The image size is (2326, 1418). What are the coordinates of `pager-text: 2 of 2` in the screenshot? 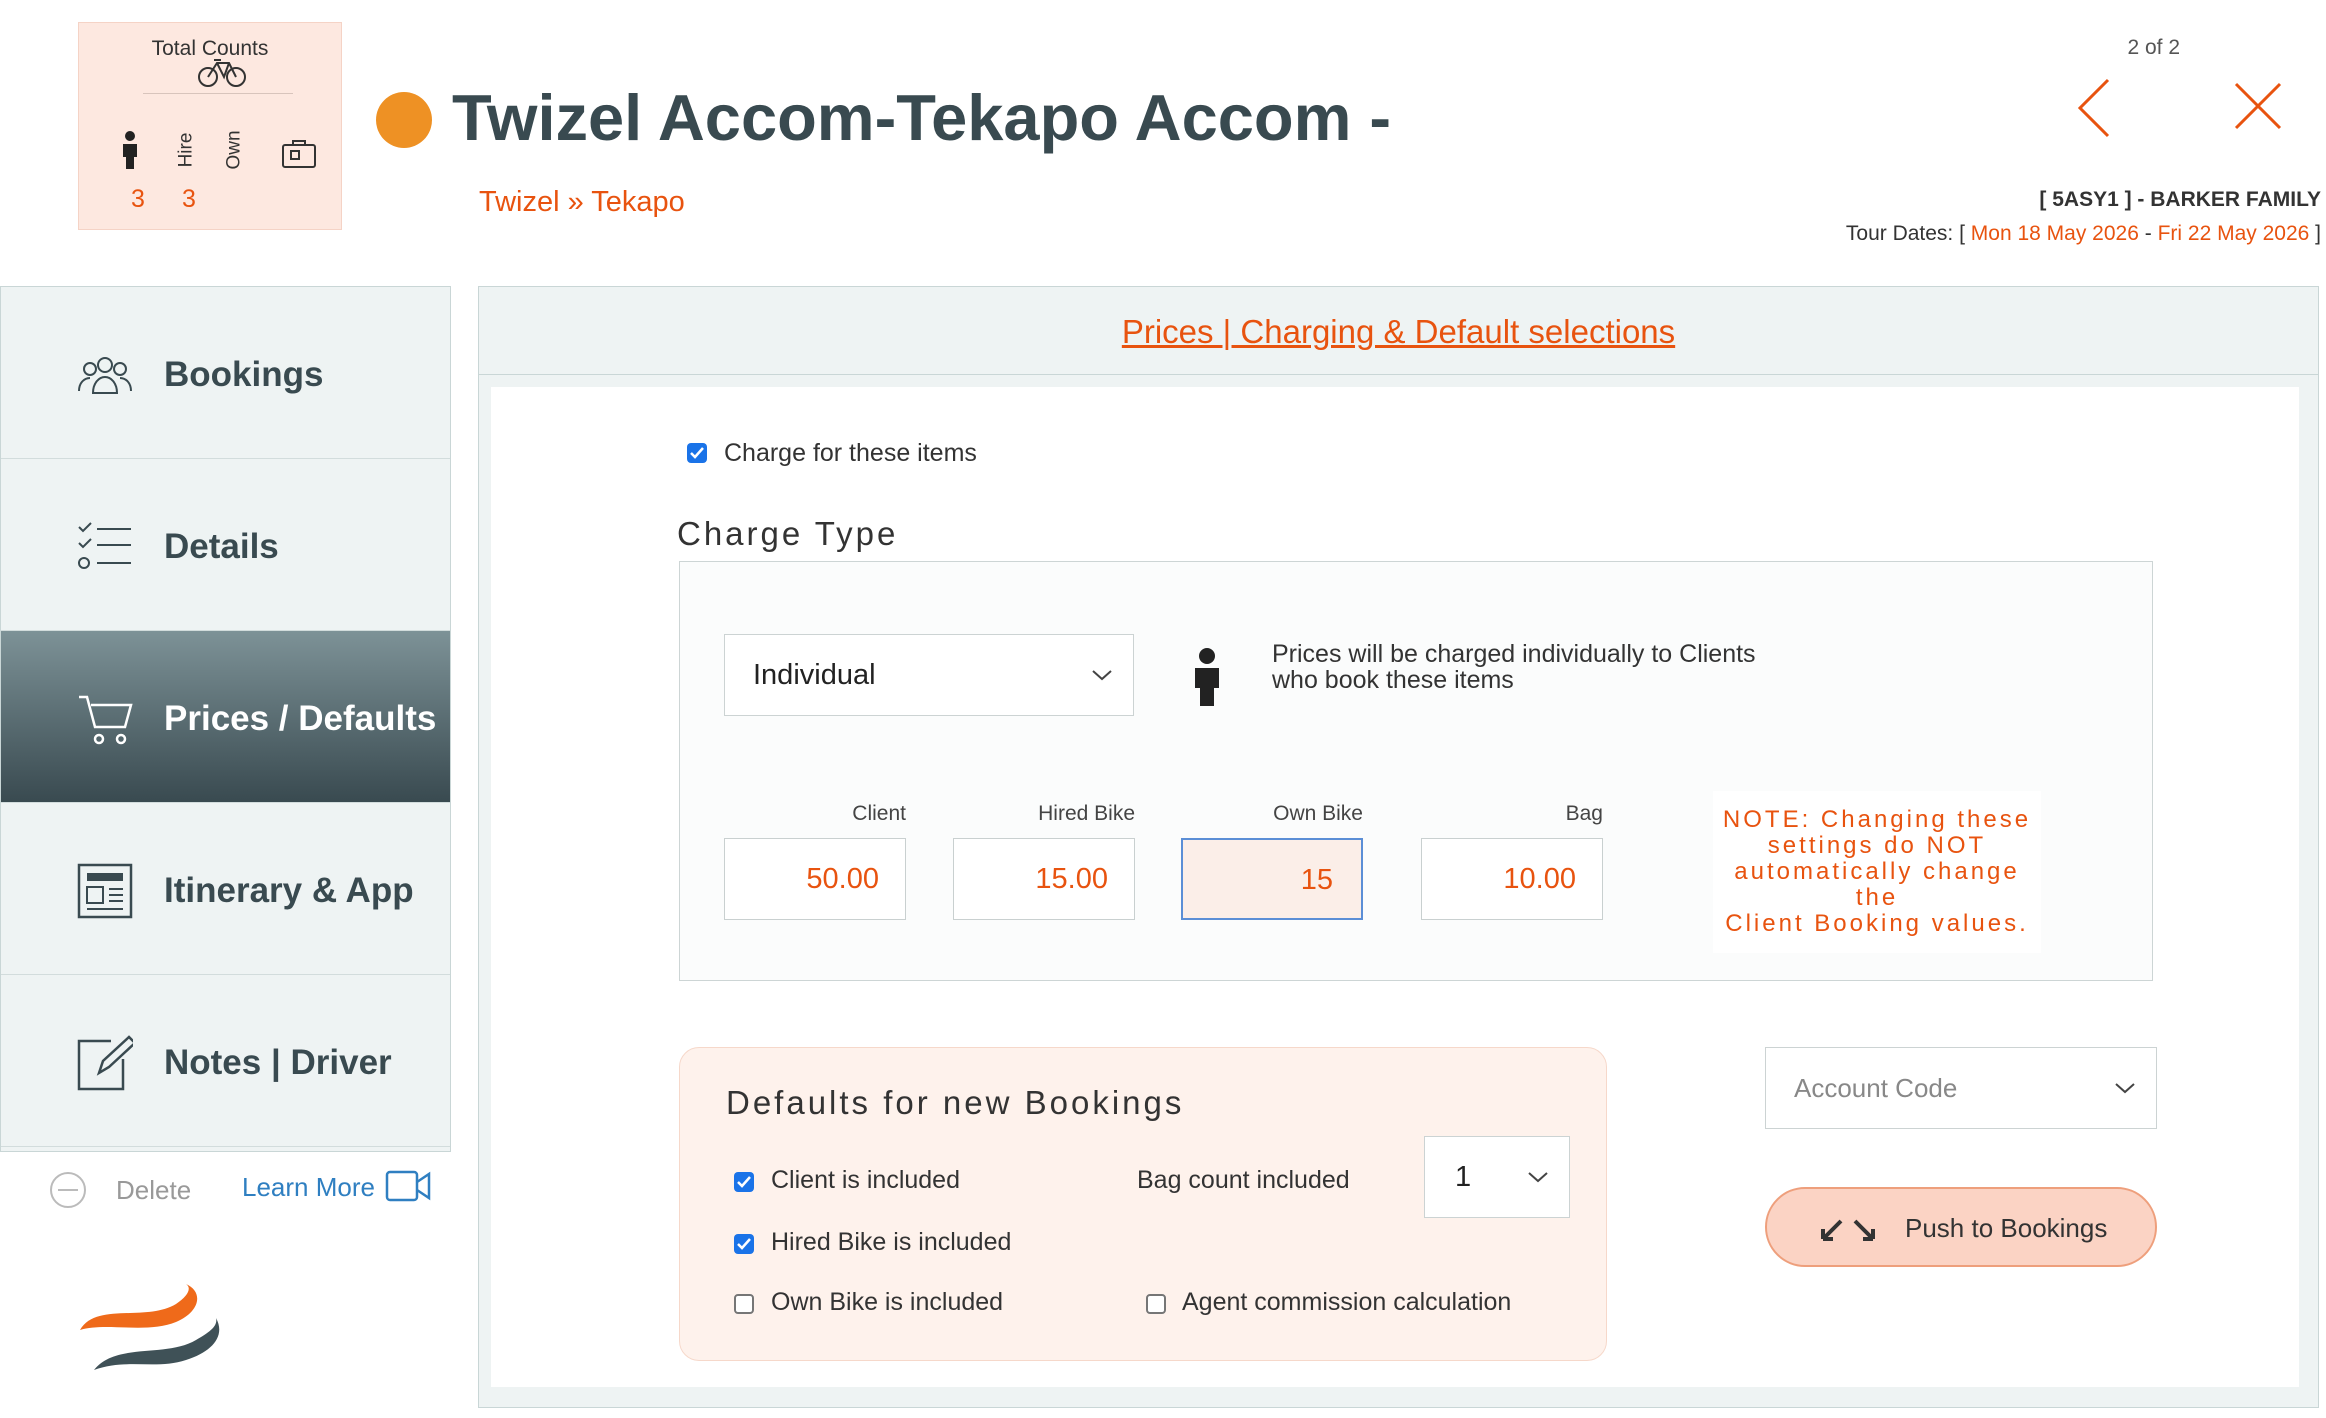 It's located at (2153, 47).